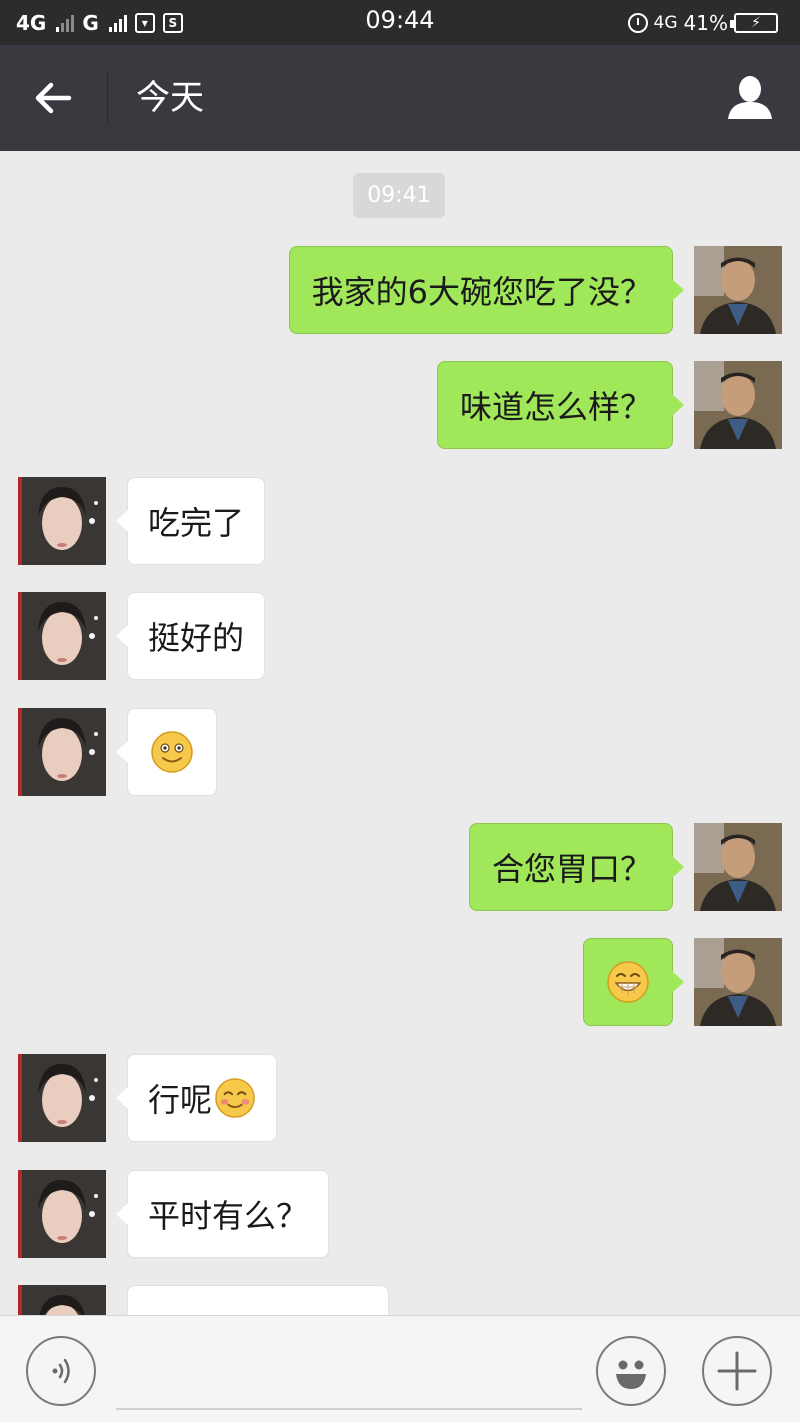 This screenshot has width=800, height=1422. Describe the element at coordinates (631, 1374) in the screenshot. I see `smiley-icon` at that location.